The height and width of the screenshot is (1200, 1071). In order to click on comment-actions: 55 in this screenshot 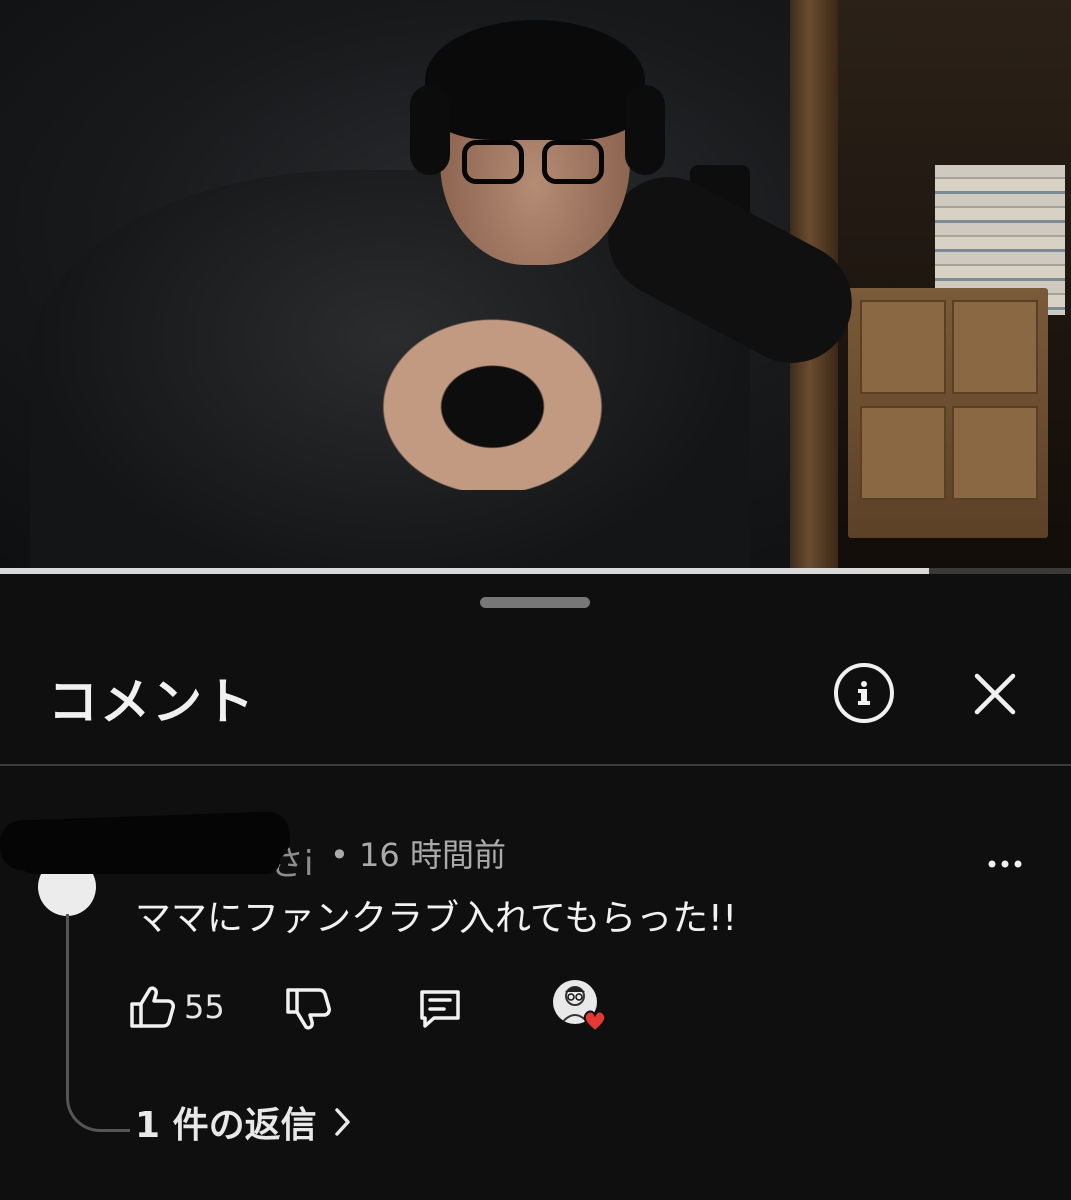, I will do `click(388, 1006)`.